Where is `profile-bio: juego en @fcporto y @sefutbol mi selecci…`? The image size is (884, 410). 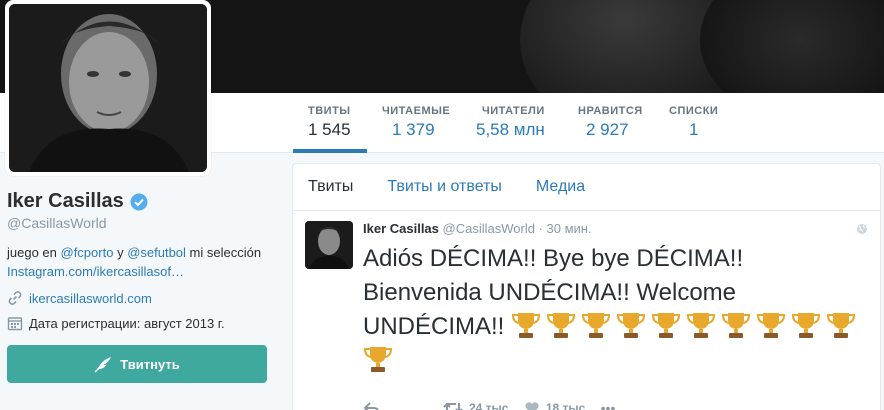
profile-bio: juego en @fcporto y @sefutbol mi selecci… is located at coordinates (138, 262).